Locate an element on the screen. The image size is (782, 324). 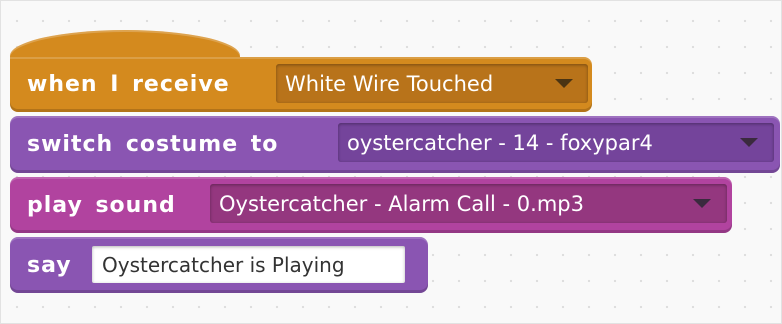
when-i-receive-block: when I receive White Wire Touched is located at coordinates (301, 84).